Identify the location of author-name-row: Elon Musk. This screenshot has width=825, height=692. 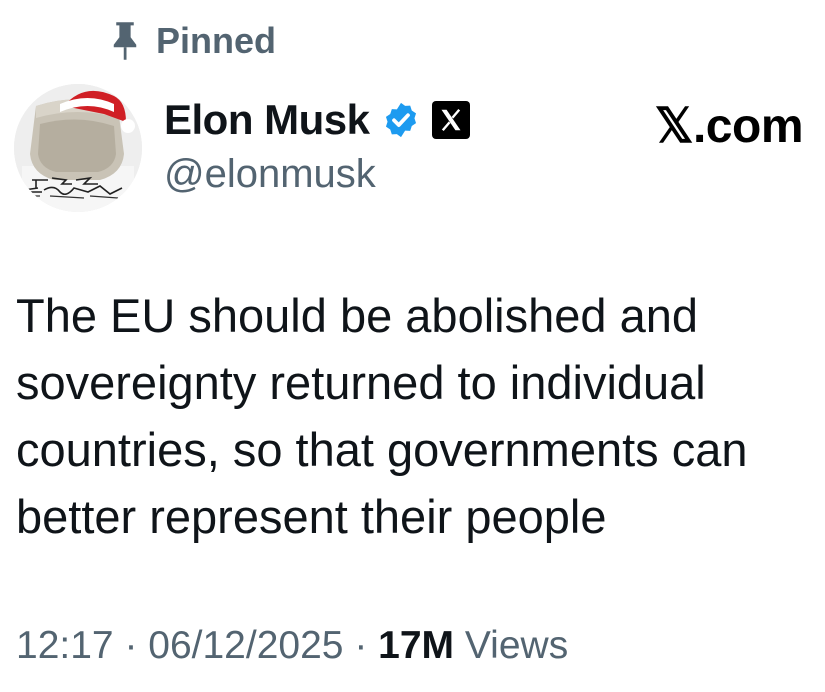
(317, 120).